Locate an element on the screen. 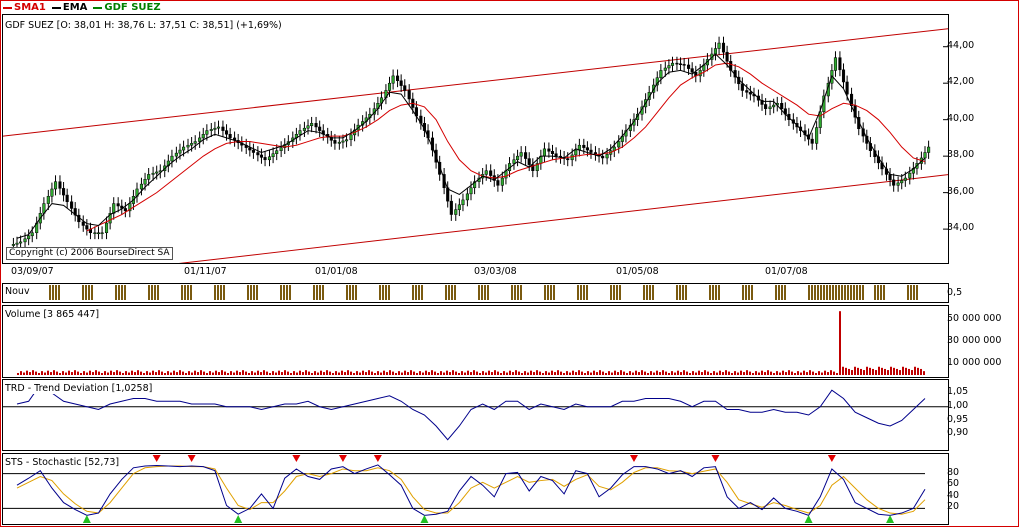  trd-tick-label: 0,90 is located at coordinates (958, 433).